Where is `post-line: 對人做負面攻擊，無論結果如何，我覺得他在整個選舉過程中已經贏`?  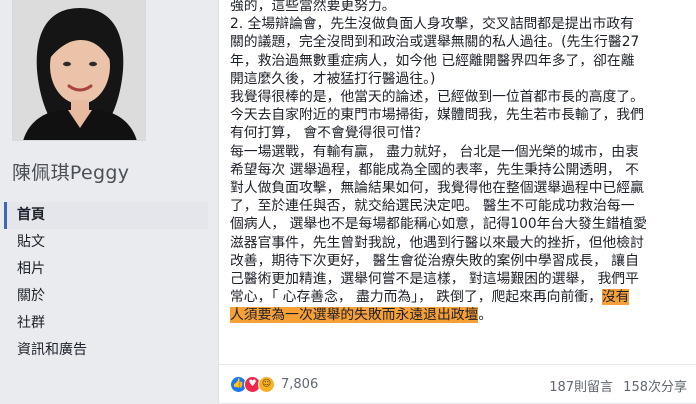 post-line: 對人做負面攻擊，無論結果如何，我覺得他在整個選舉過程中已經贏 is located at coordinates (437, 188).